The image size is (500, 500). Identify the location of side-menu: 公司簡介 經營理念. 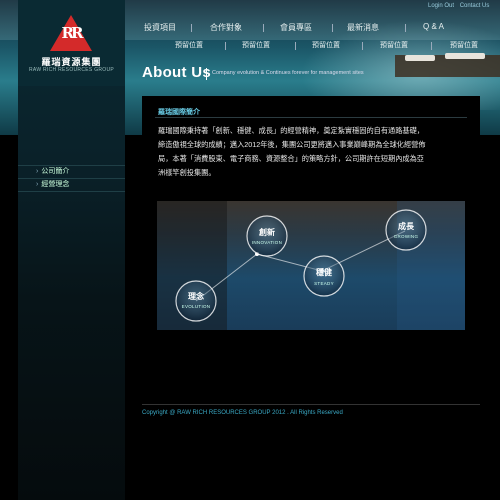
(71, 178).